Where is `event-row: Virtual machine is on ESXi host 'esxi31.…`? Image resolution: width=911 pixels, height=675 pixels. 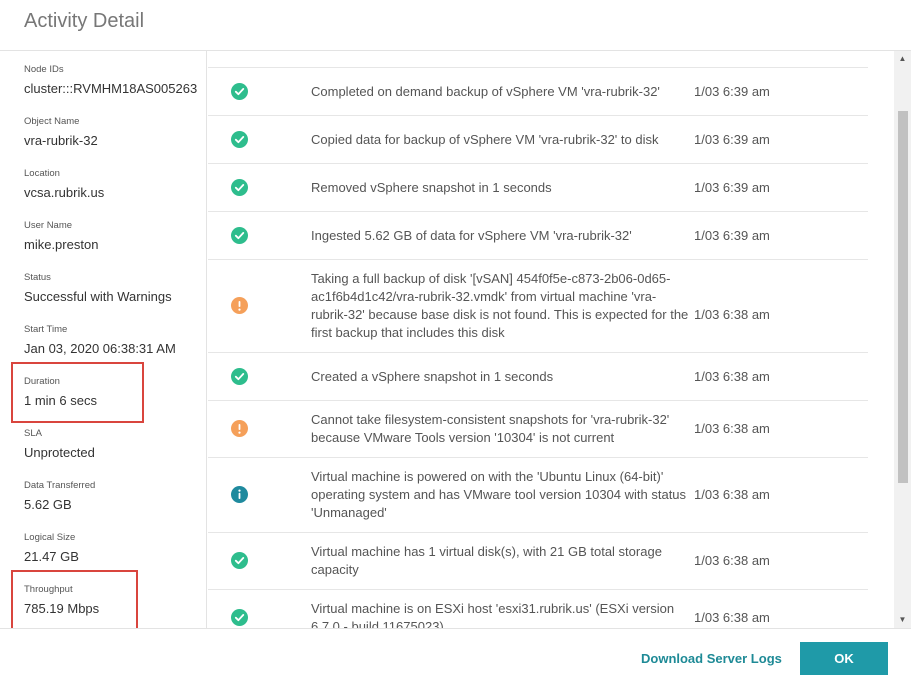 event-row: Virtual machine is on ESXi host 'esxi31.… is located at coordinates (538, 609).